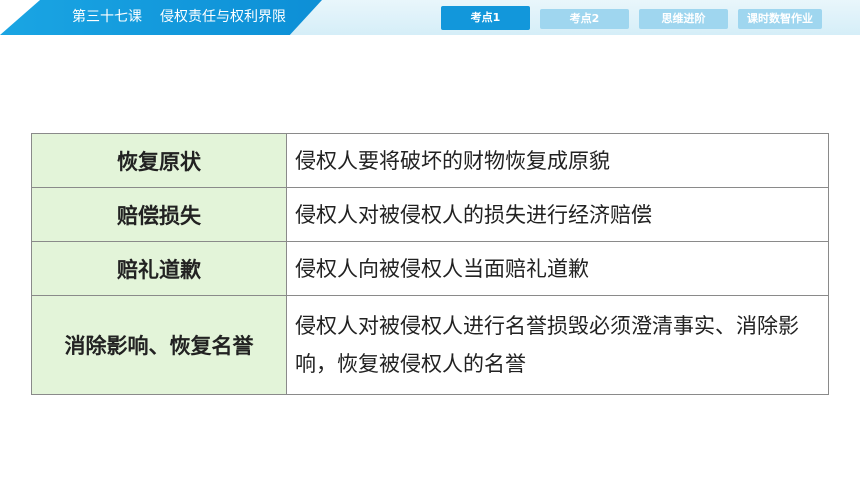  I want to click on top-bar: 第三十七课 侵权责任与权利界限 考点1 考点2 思维进阶 课时数智作业, so click(430, 17).